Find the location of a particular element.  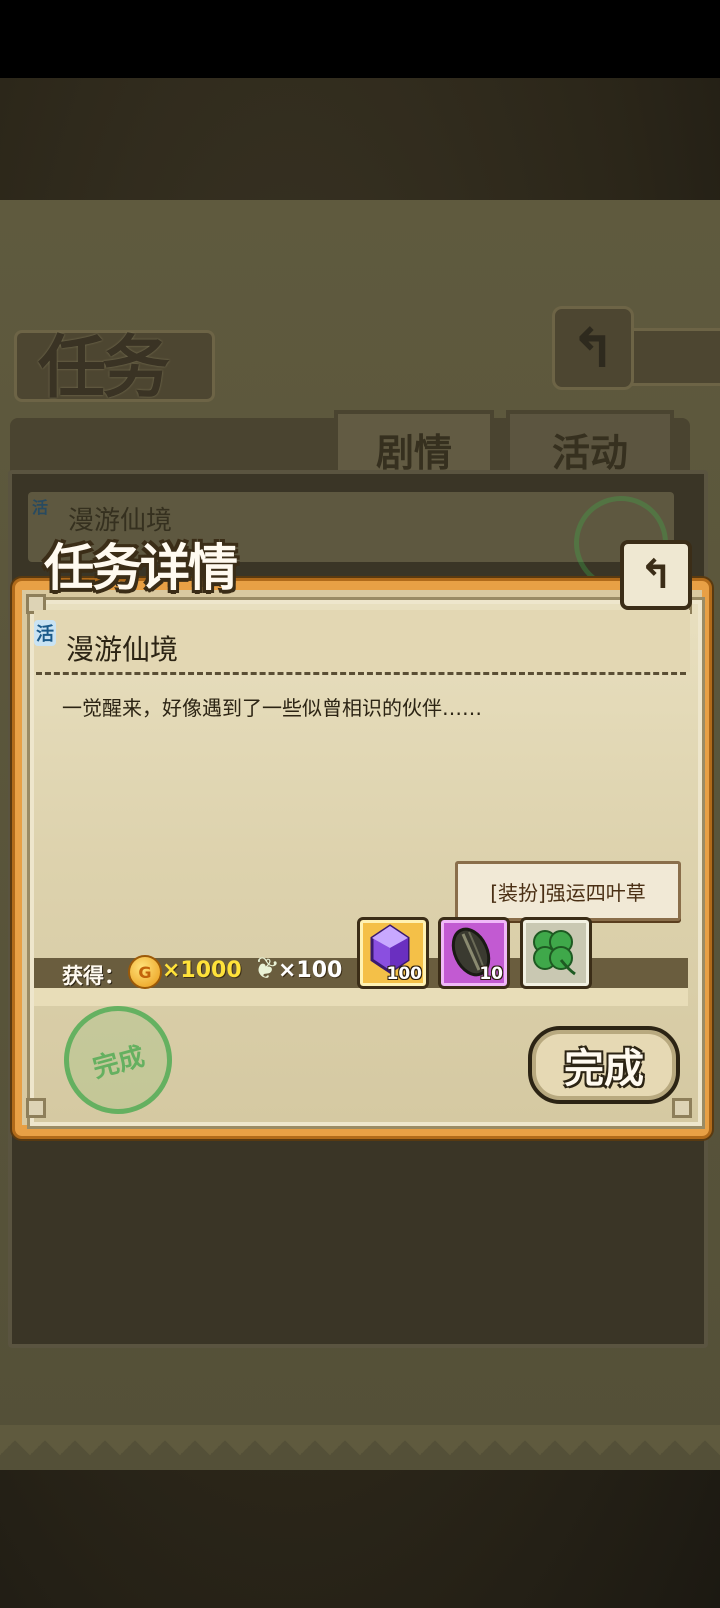

coin-icon: G is located at coordinates (145, 972).